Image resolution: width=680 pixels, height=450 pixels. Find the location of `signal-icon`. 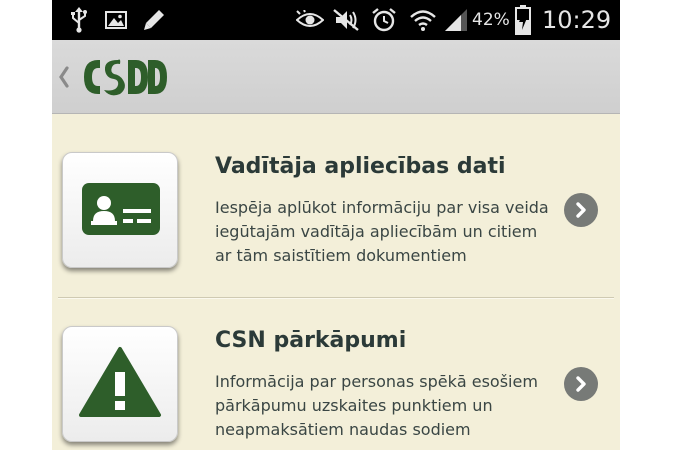

signal-icon is located at coordinates (456, 20).